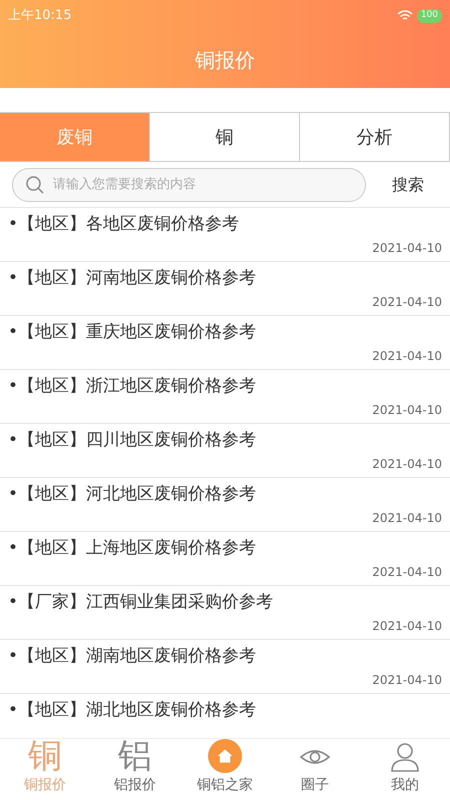  Describe the element at coordinates (133, 656) in the screenshot. I see `item-title: •【地区】湖南地区废铜价格参考` at that location.